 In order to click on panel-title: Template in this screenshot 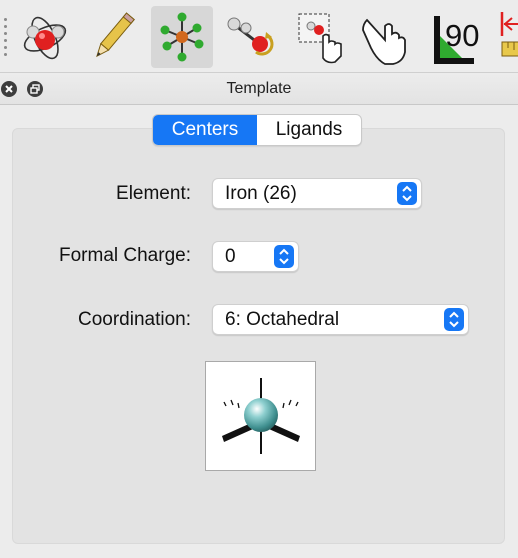, I will do `click(259, 88)`.